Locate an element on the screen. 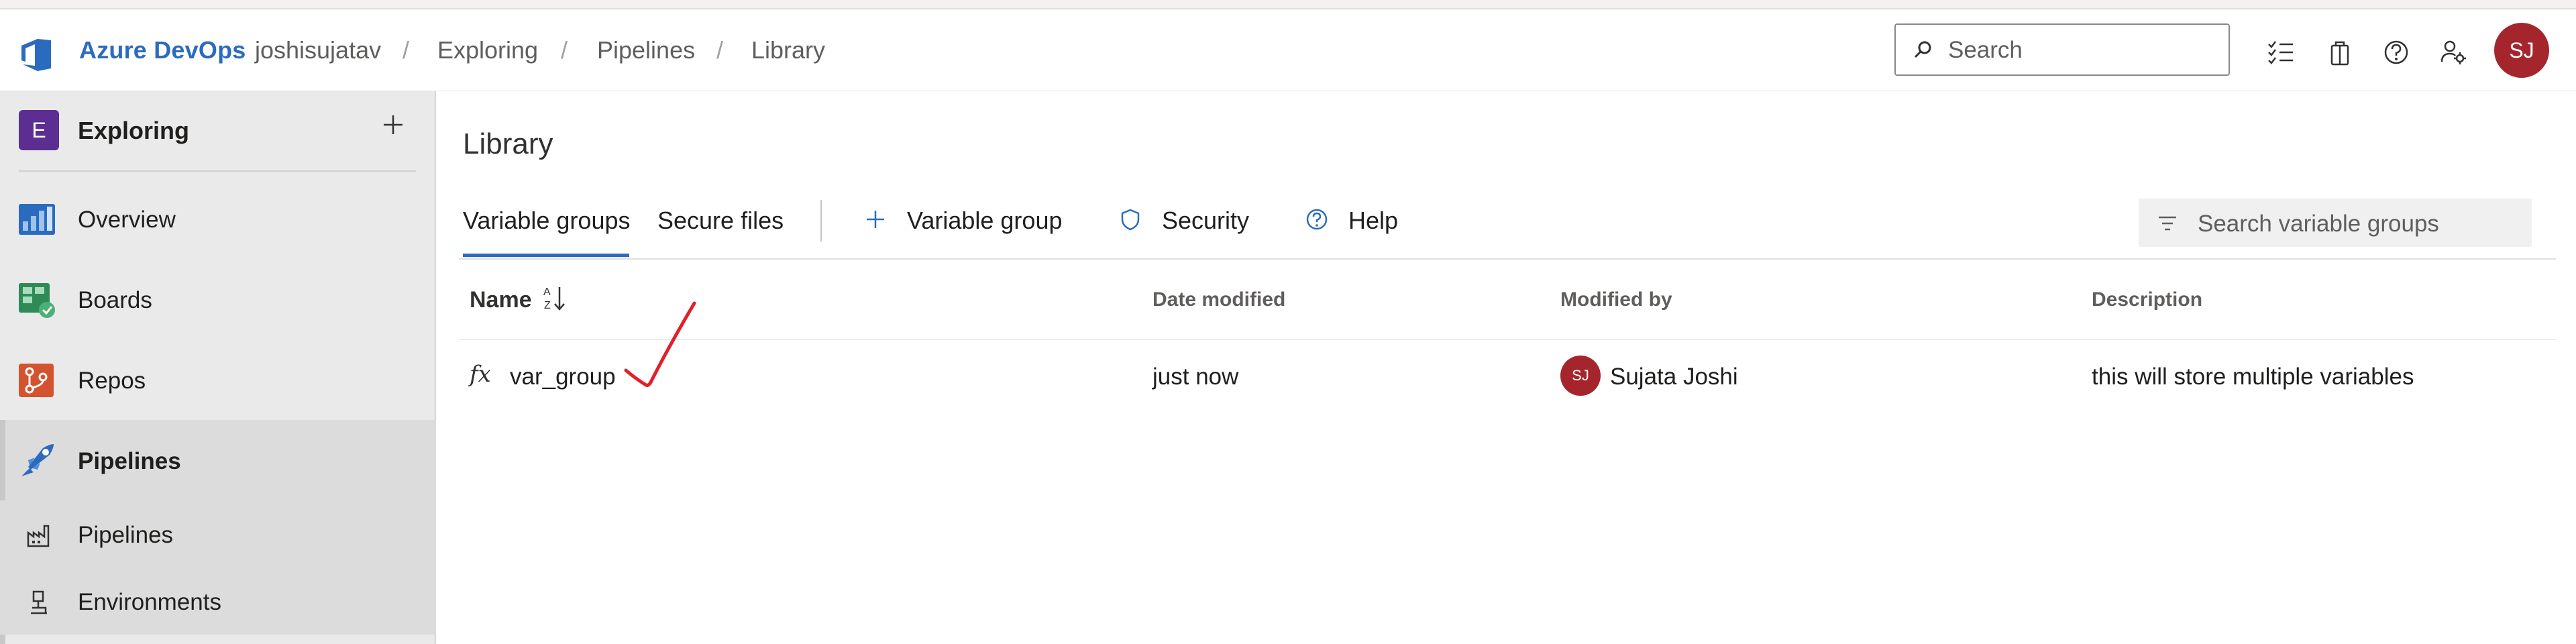 This screenshot has width=2576, height=644. column-header-name: Name is located at coordinates (501, 300).